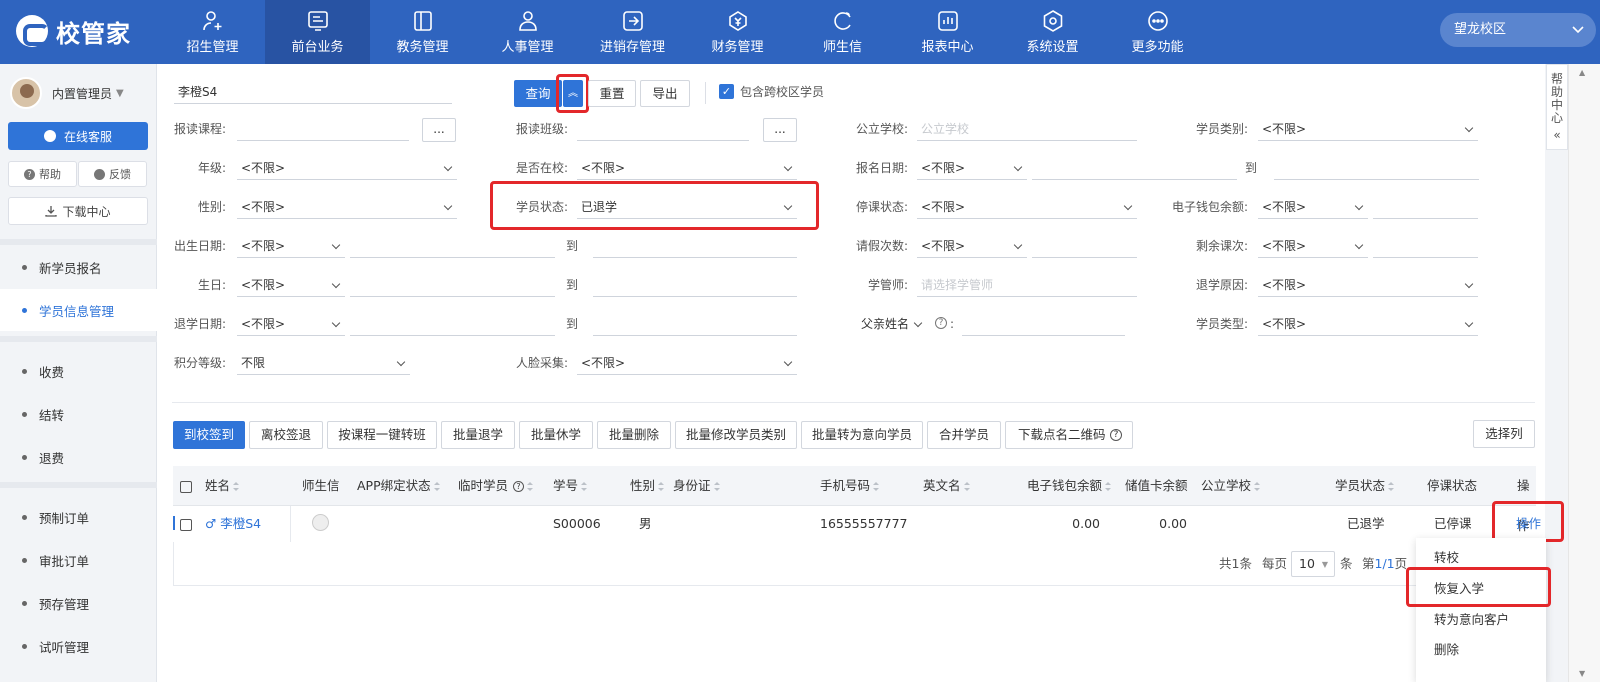 The height and width of the screenshot is (682, 1600). Describe the element at coordinates (570, 486) in the screenshot. I see `col-student-id: 学号` at that location.